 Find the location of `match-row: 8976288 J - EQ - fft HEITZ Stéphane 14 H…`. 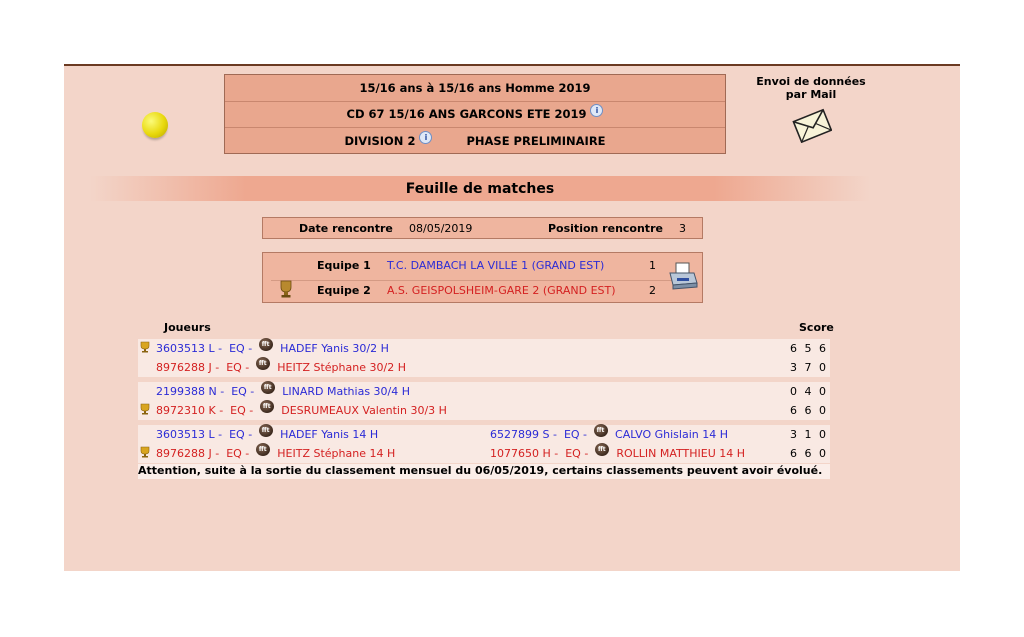

match-row: 8976288 J - EQ - fft HEITZ Stéphane 14 H… is located at coordinates (484, 453).